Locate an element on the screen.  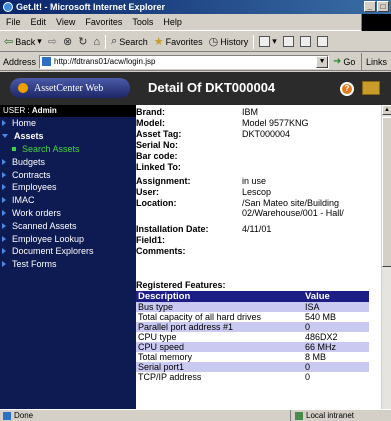
refresh-icon: ↻ is located at coordinates (83, 42).